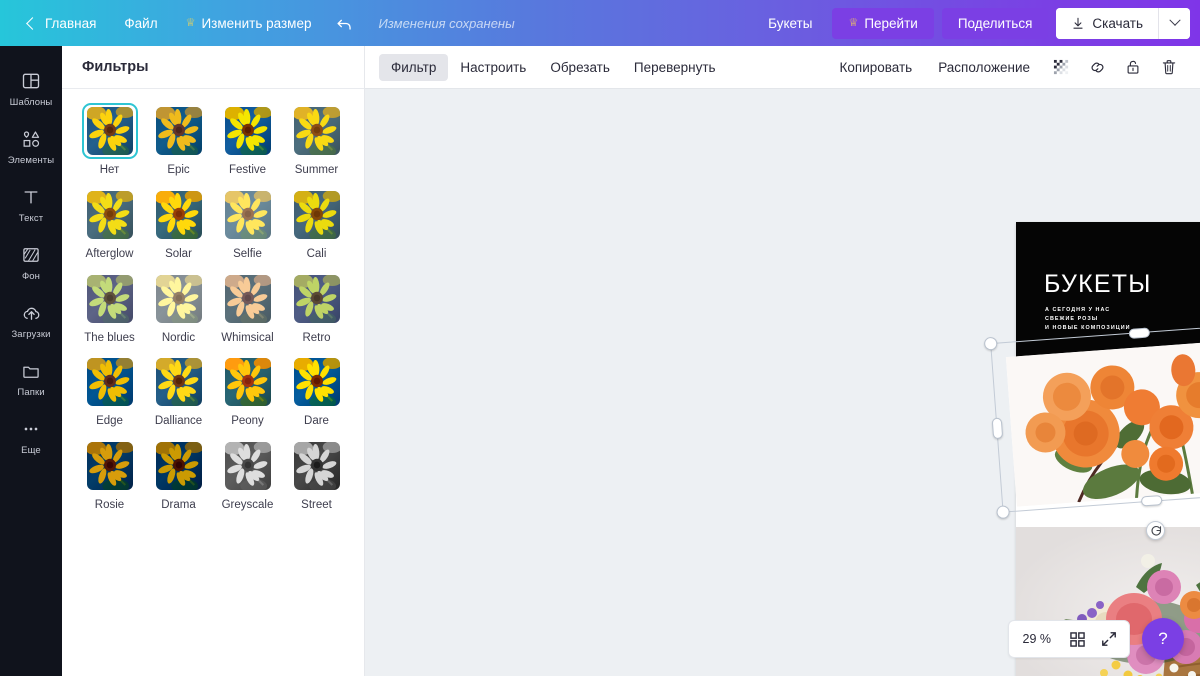 The width and height of the screenshot is (1200, 676). Describe the element at coordinates (31, 262) in the screenshot. I see `sidebar-item-background: Фон` at that location.